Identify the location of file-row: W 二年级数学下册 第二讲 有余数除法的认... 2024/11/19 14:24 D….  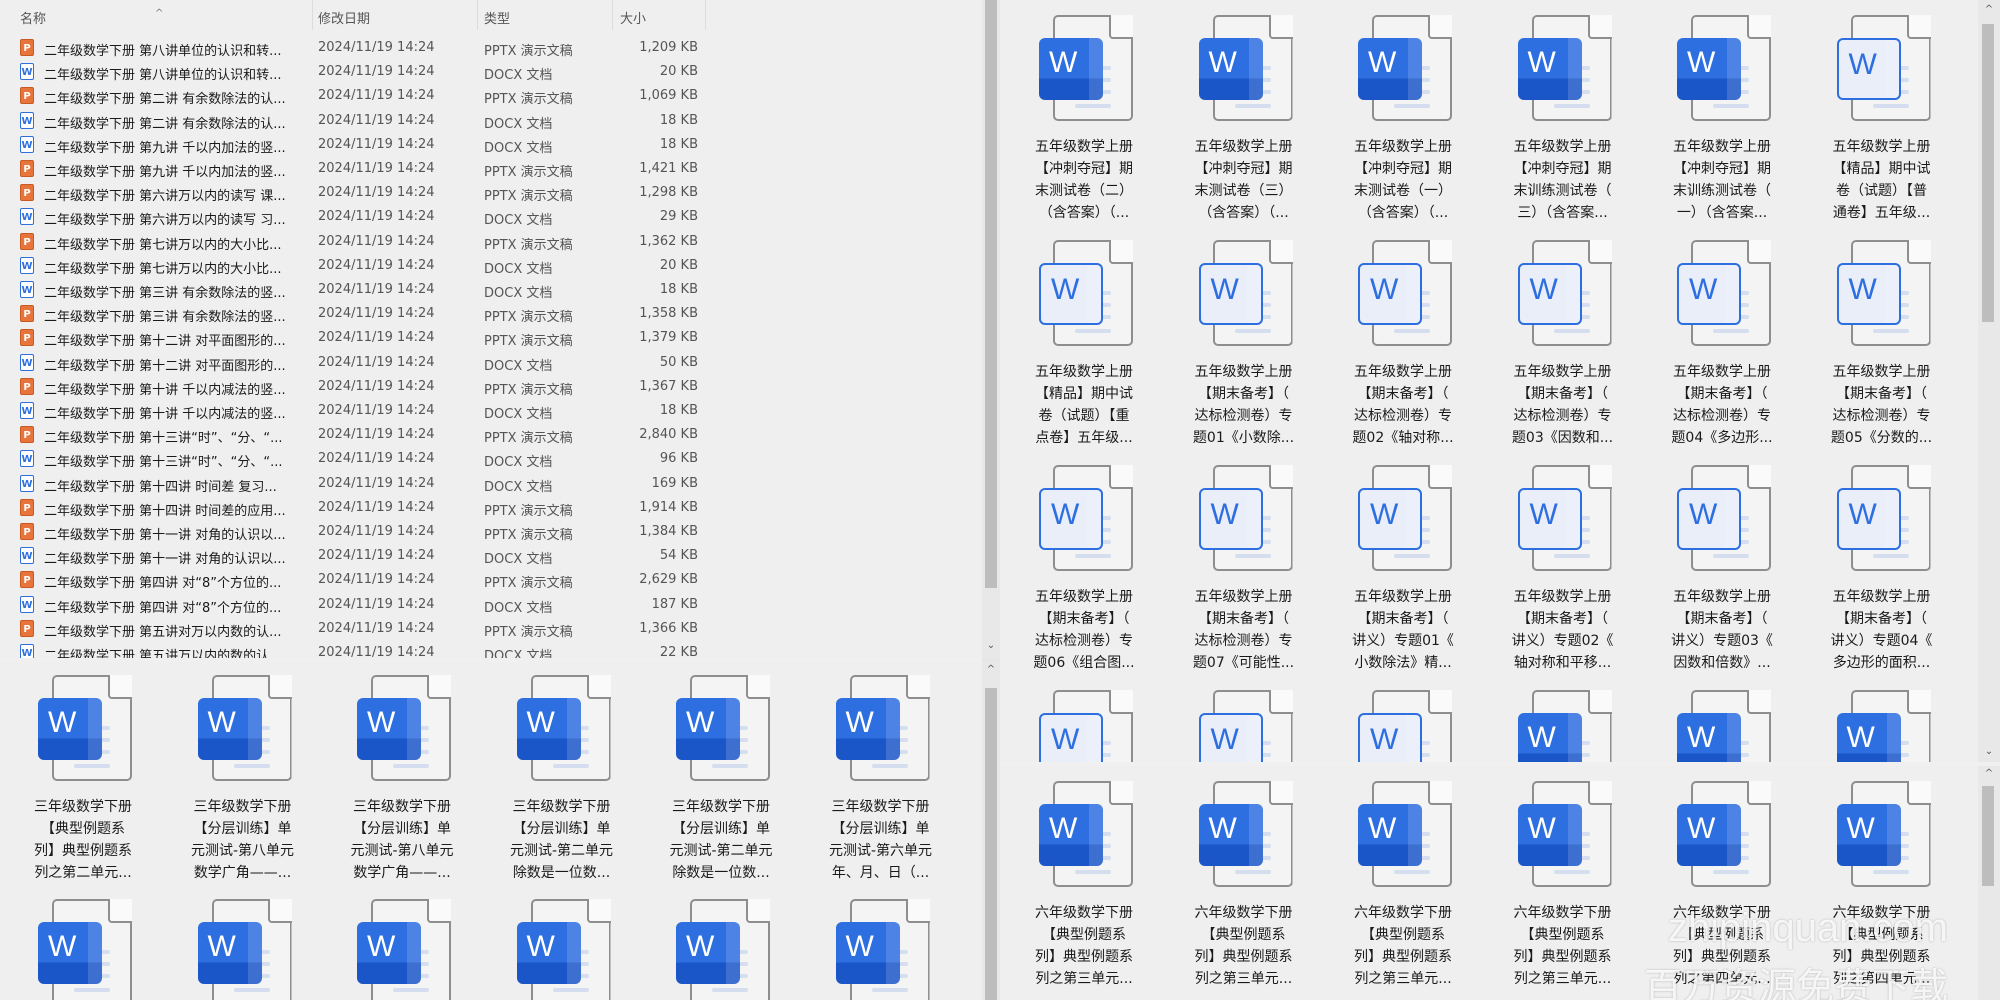
(360, 121).